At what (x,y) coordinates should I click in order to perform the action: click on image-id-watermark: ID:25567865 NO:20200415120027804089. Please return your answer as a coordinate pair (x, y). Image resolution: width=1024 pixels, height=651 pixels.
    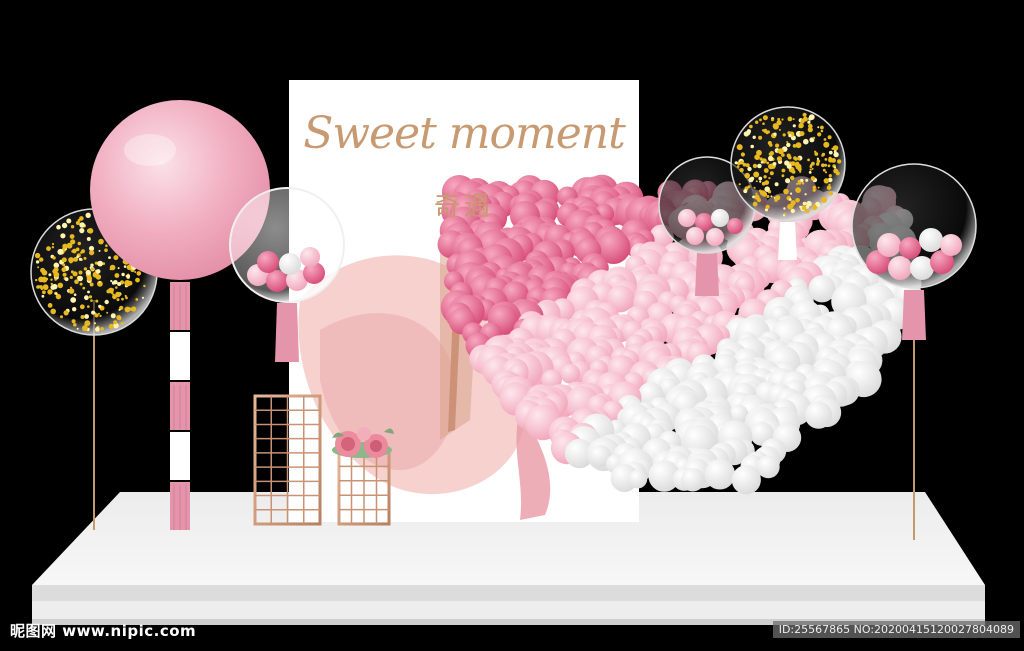
    Looking at the image, I should click on (896, 629).